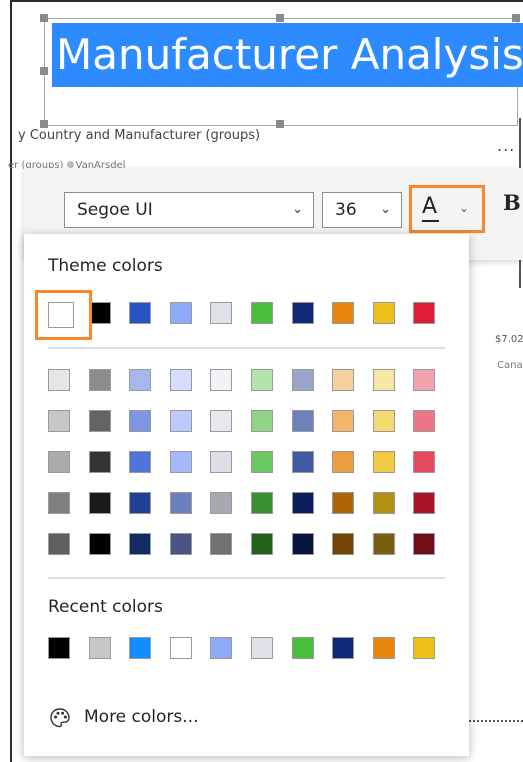 The height and width of the screenshot is (762, 523). Describe the element at coordinates (512, 202) in the screenshot. I see `bold-button: B` at that location.